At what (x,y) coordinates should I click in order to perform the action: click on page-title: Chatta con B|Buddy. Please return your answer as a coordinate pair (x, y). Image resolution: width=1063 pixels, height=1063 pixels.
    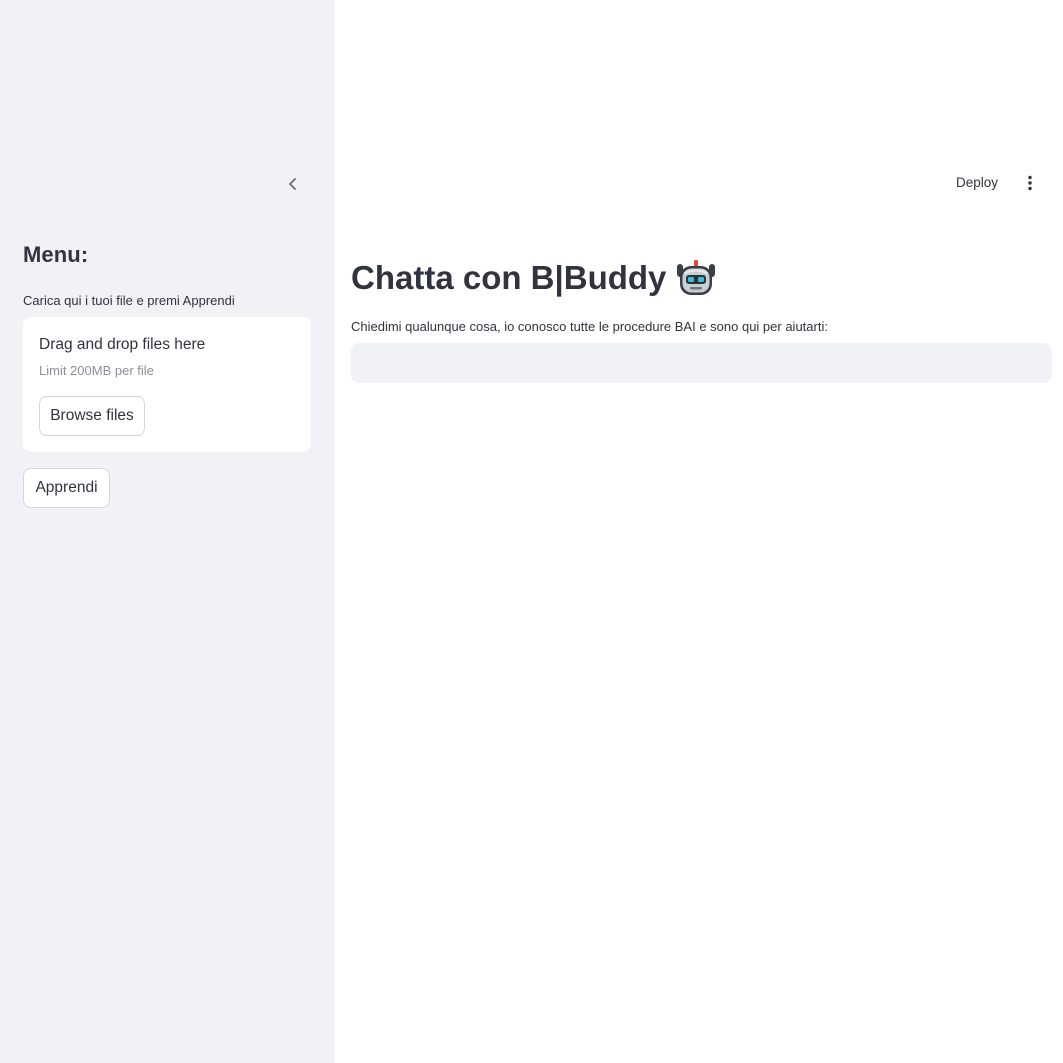
    Looking at the image, I should click on (533, 278).